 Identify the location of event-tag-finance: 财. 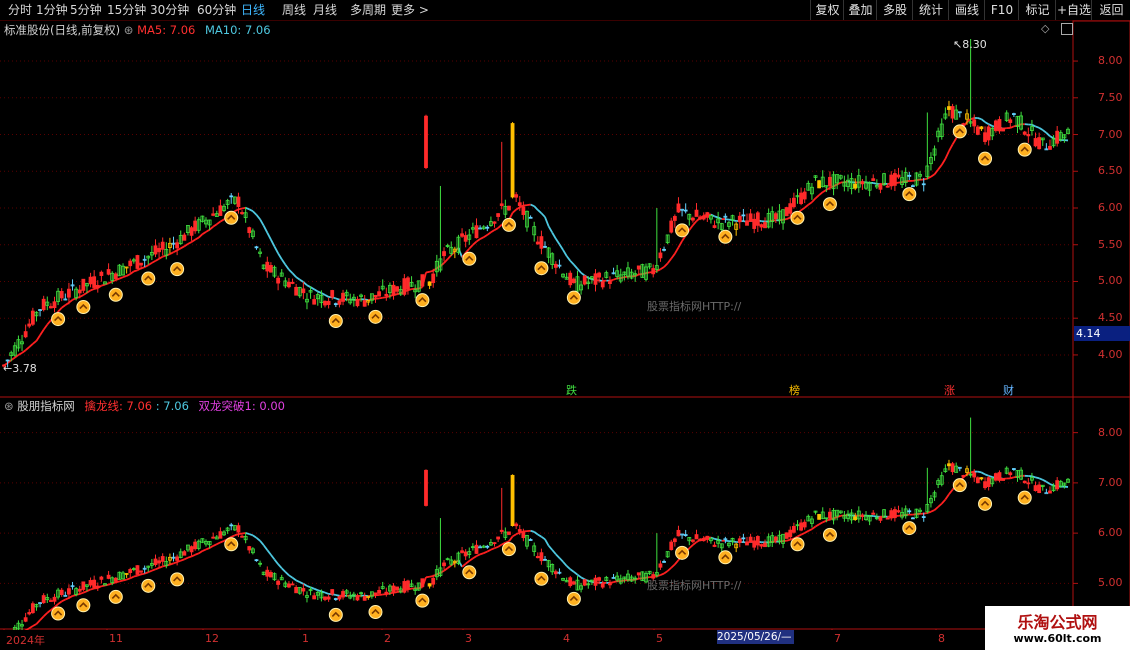
(1008, 390).